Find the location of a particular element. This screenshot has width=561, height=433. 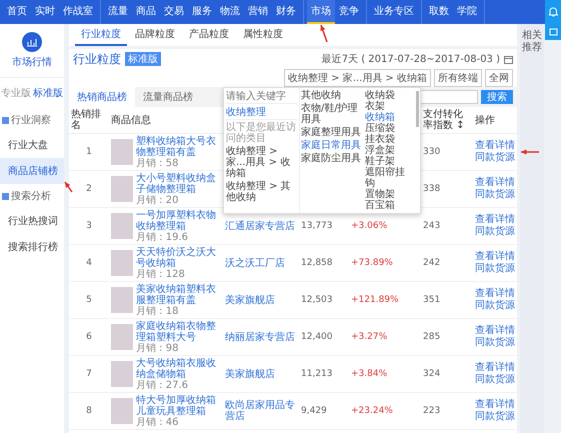

keyword-field: 请输入关键字 is located at coordinates (261, 97).